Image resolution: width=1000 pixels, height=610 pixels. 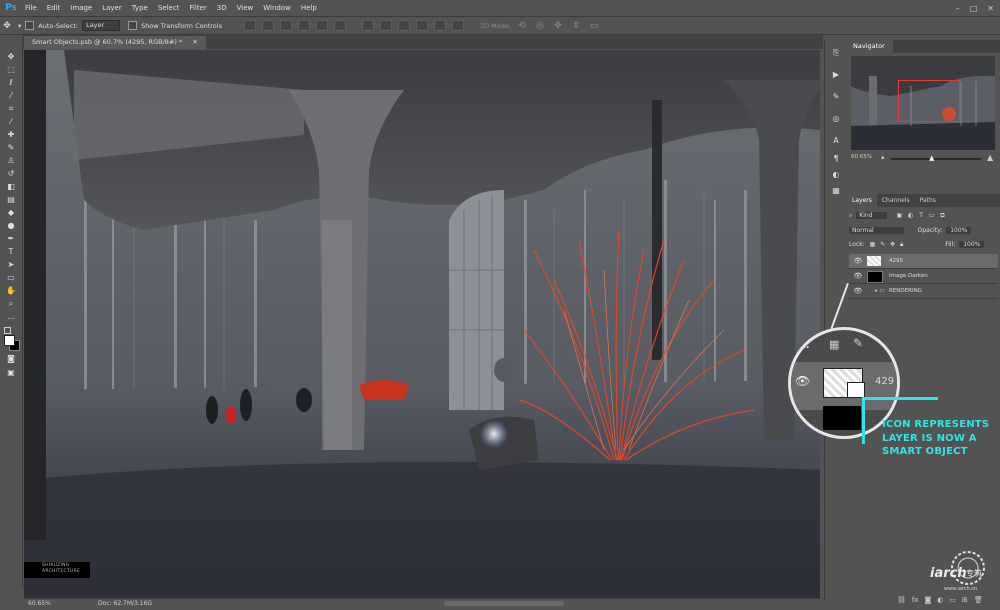 I want to click on navigator-zoom-value: 60.65%, so click(x=861, y=157).